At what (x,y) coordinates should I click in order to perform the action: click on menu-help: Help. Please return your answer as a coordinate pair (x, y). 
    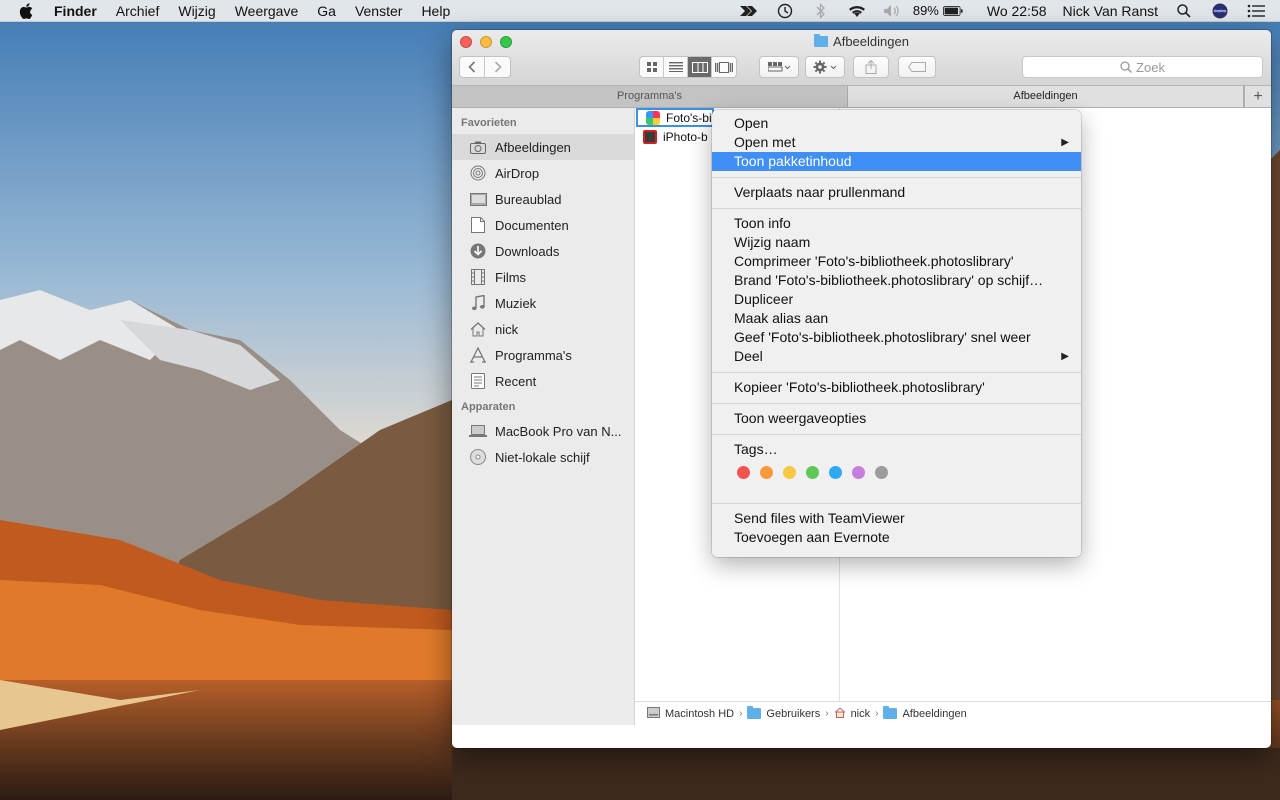
    Looking at the image, I should click on (435, 11).